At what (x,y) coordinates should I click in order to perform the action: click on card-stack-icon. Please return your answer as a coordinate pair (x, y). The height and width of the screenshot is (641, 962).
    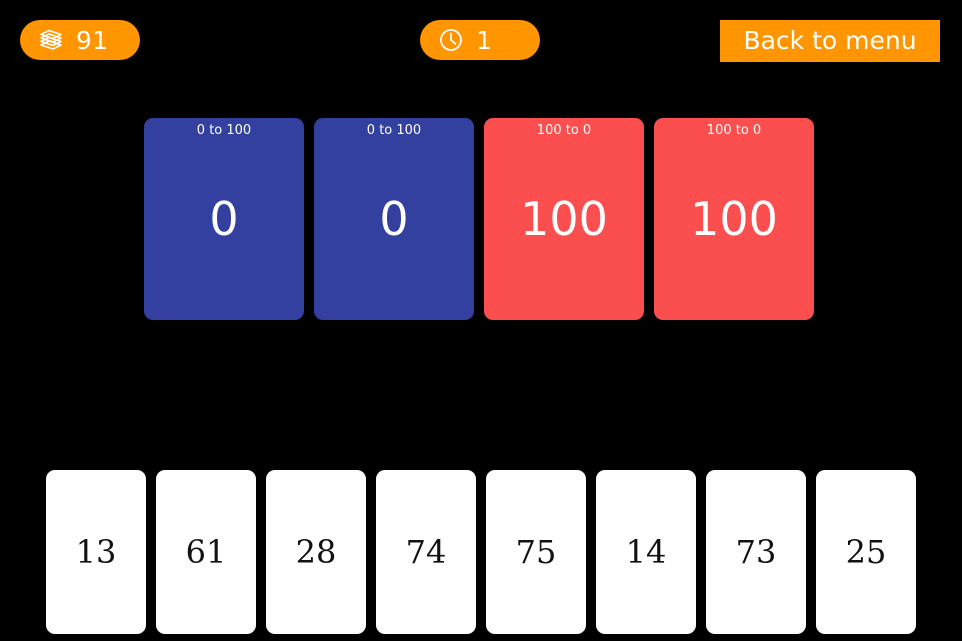
    Looking at the image, I should click on (51, 39).